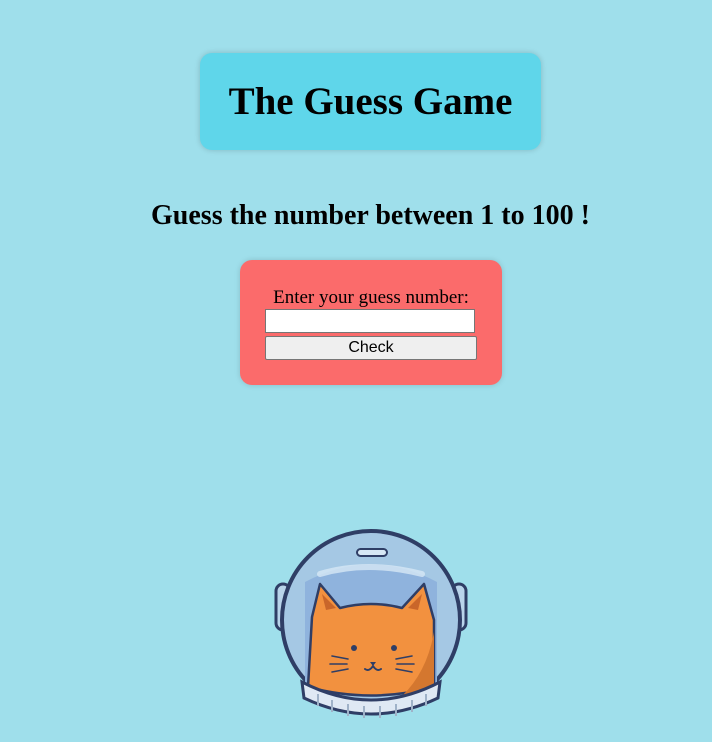  I want to click on title-banner: The Guess Game, so click(370, 101).